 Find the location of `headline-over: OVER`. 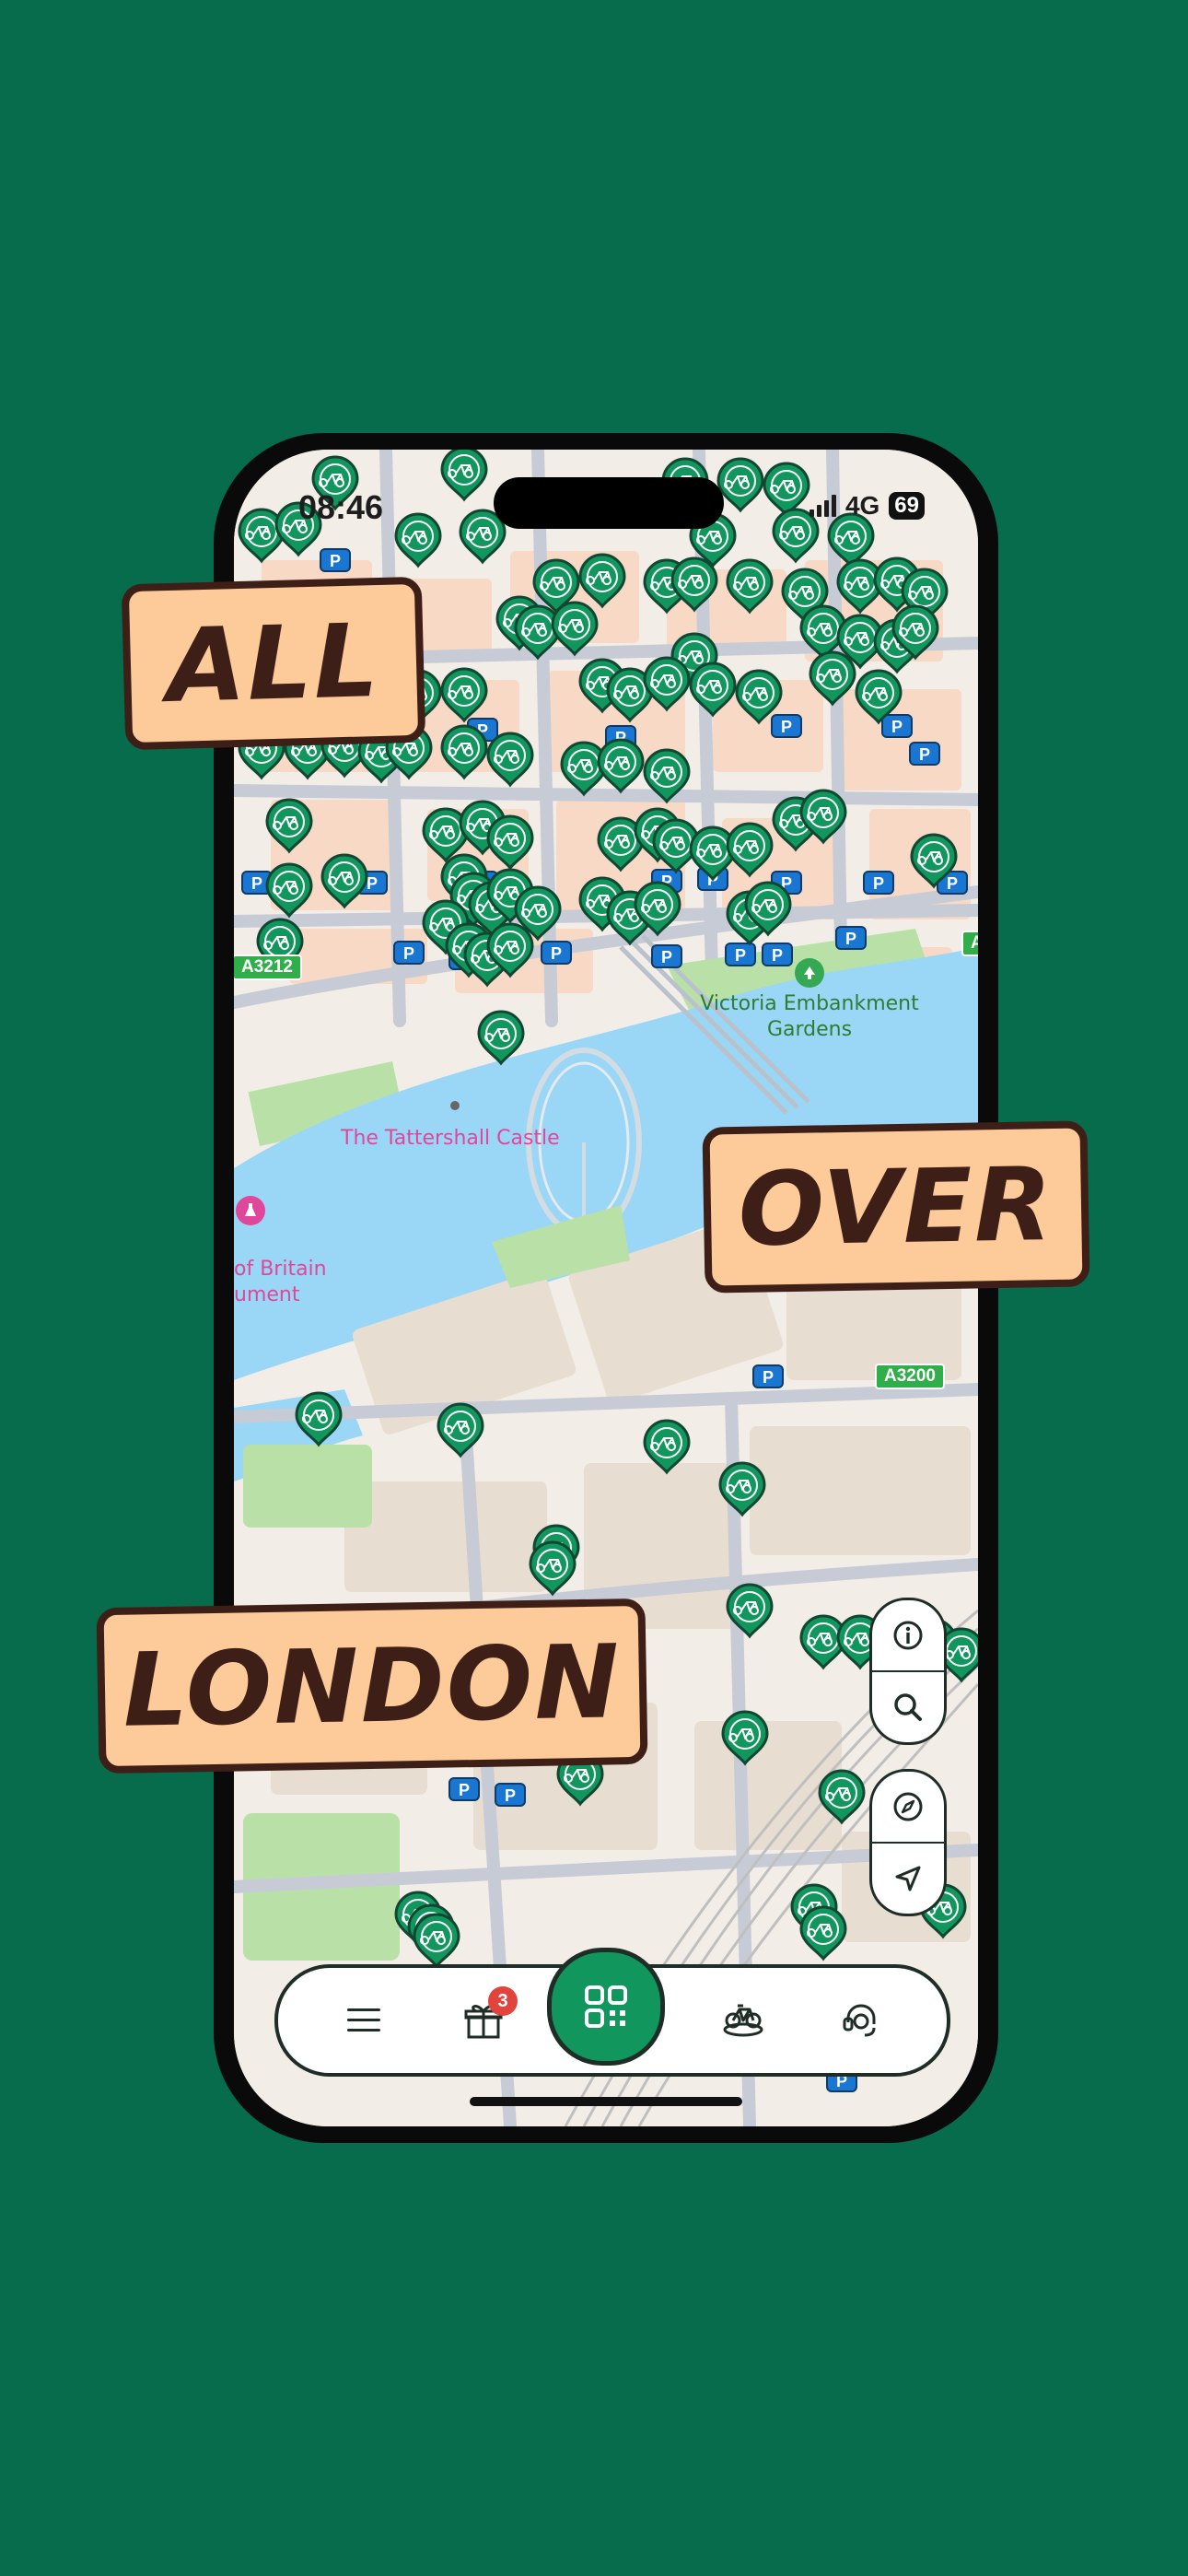

headline-over: OVER is located at coordinates (896, 1207).